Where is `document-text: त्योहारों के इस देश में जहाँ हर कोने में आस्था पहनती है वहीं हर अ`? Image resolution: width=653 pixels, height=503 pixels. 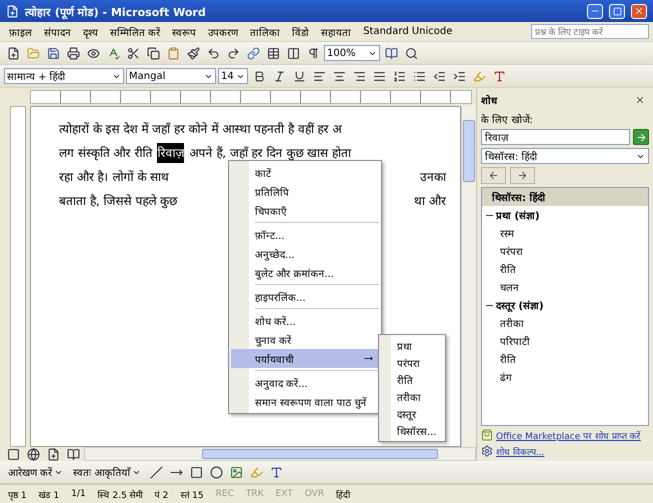 document-text: त्योहारों के इस देश में जहाँ हर कोने में आस्था पहनती है वहीं हर अ is located at coordinates (200, 129).